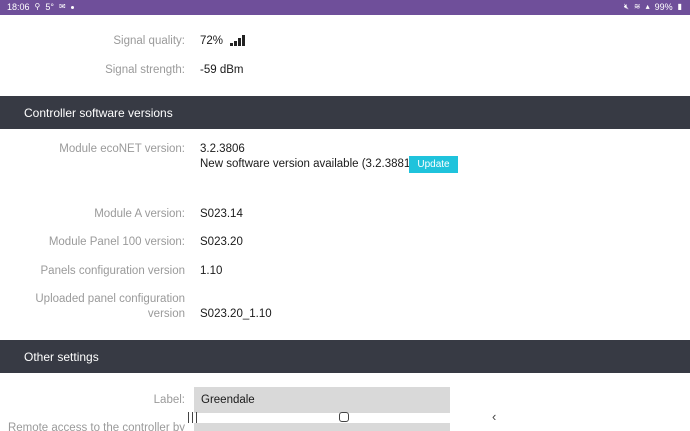  Describe the element at coordinates (110, 299) in the screenshot. I see `uploaded-config-label-line1: Uploaded panel configuration` at that location.